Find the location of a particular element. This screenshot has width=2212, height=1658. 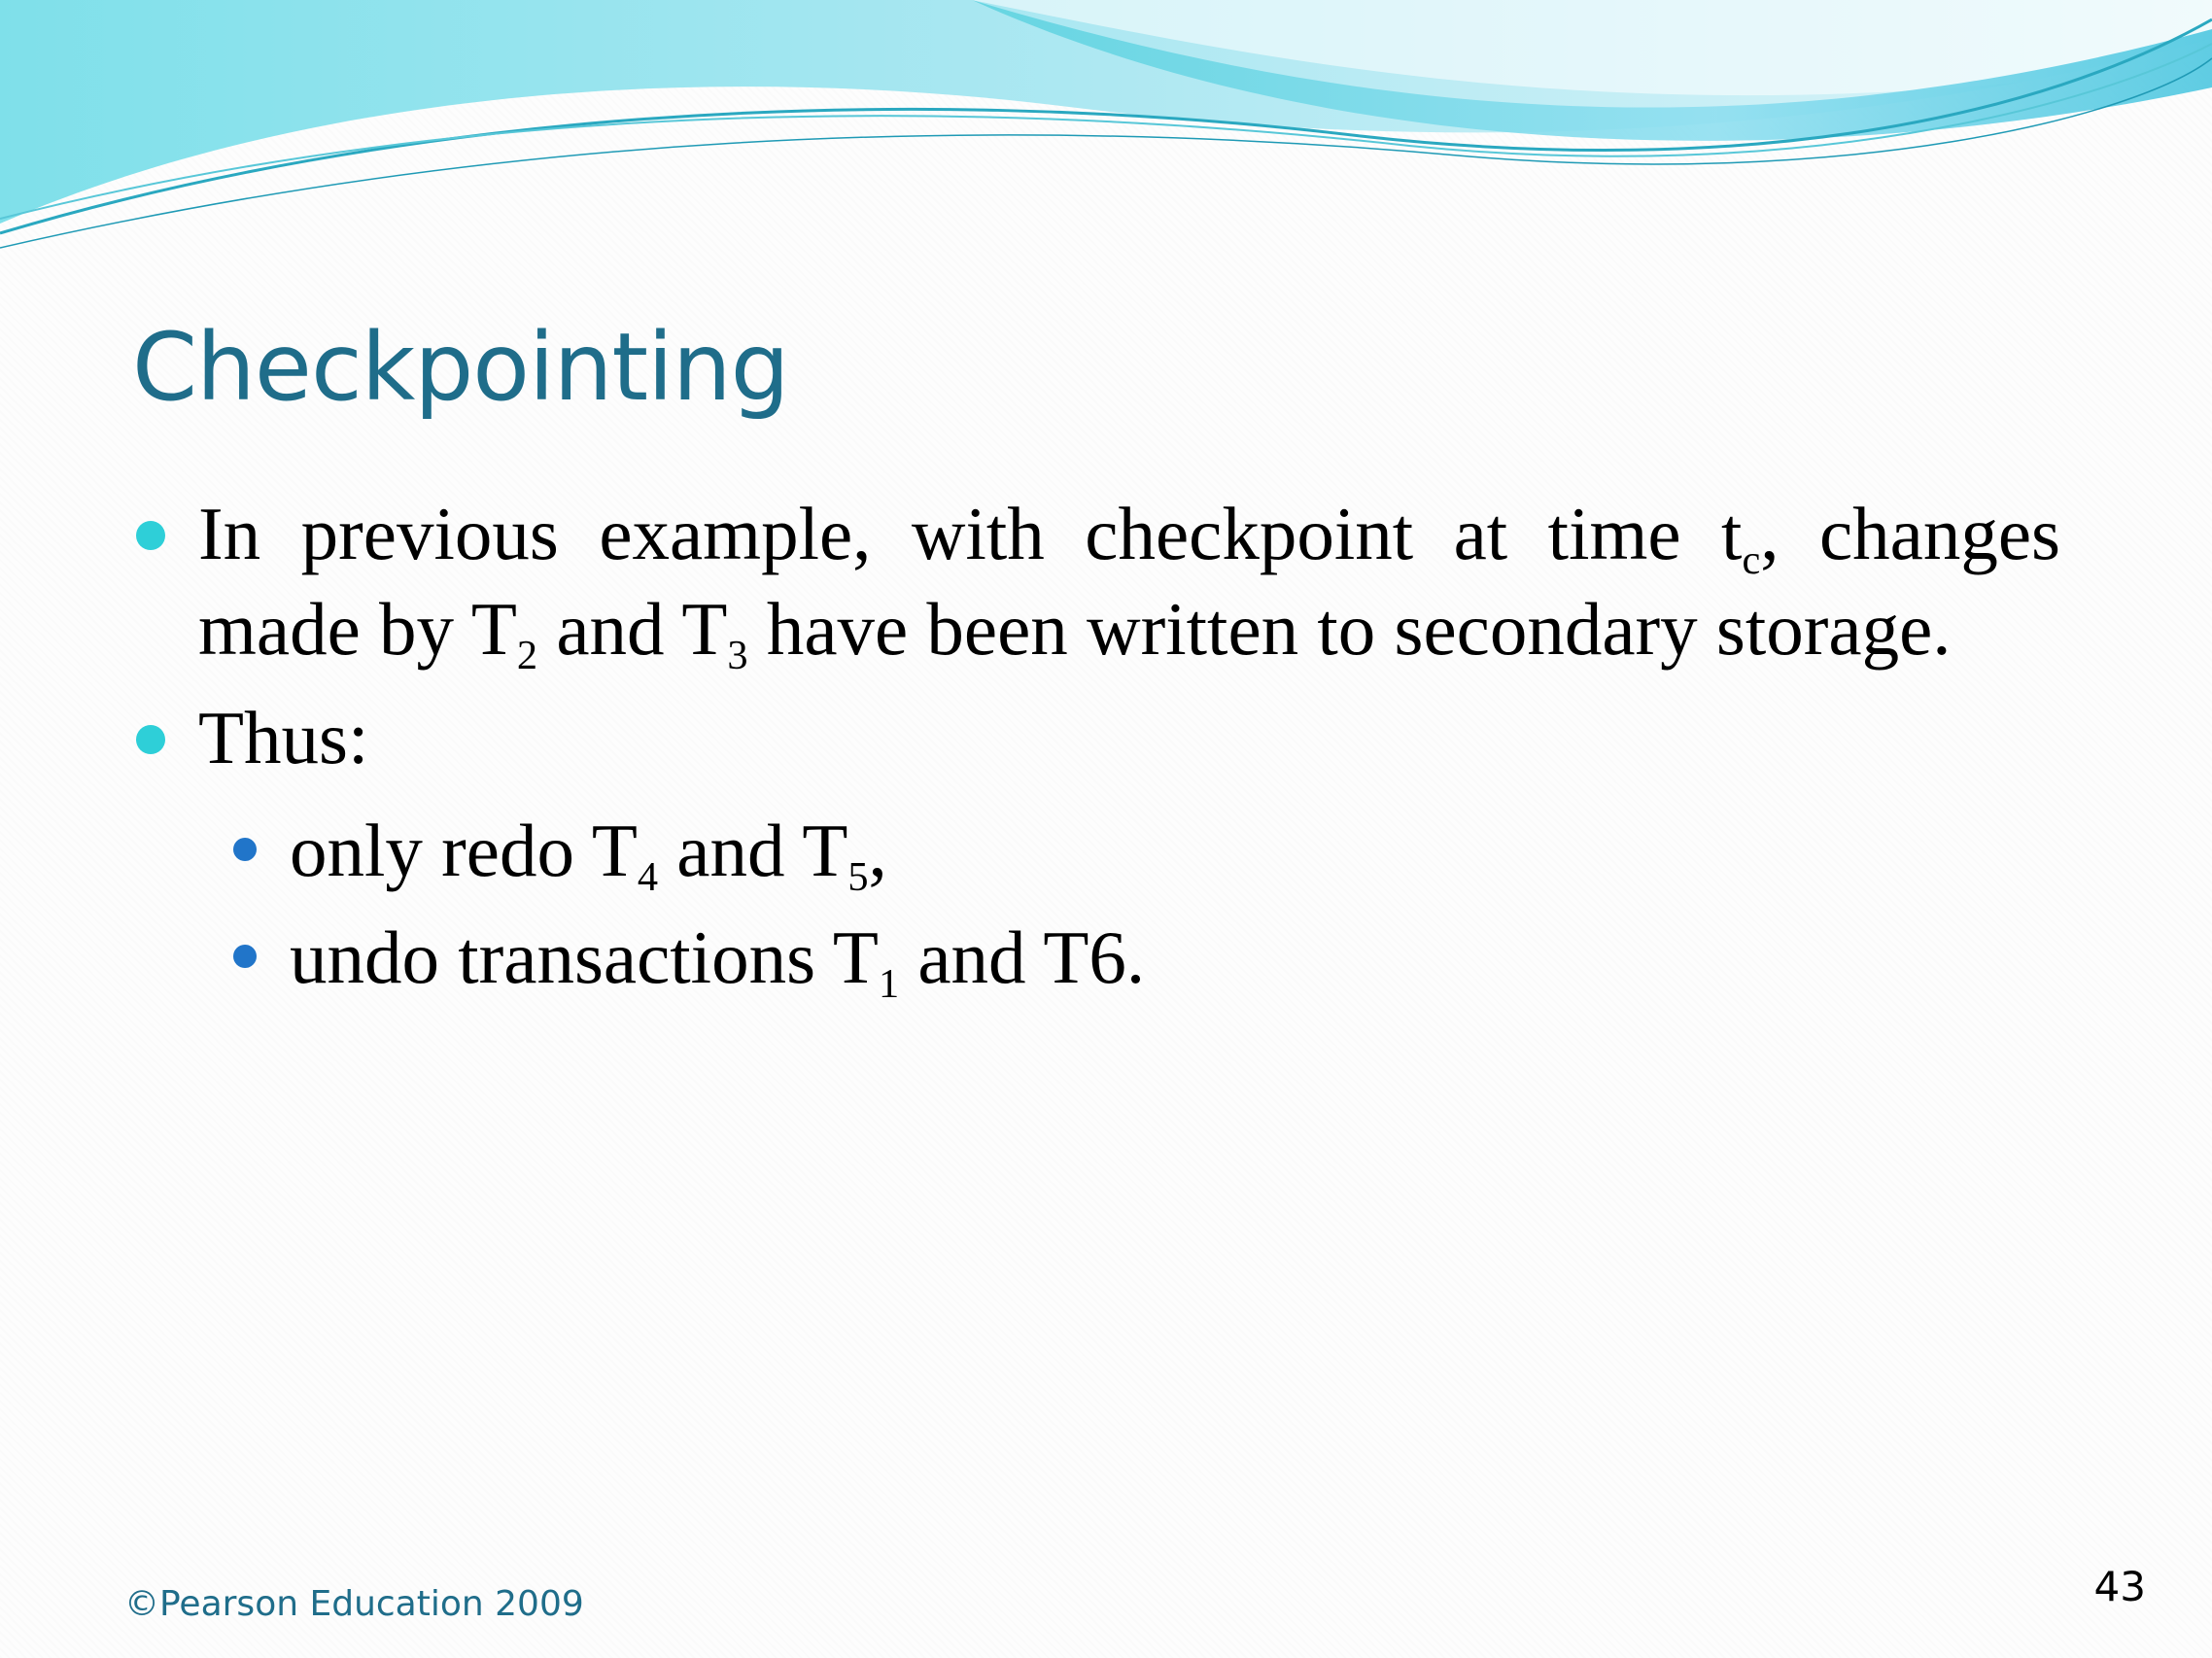

subscript: 5 is located at coordinates (858, 877).